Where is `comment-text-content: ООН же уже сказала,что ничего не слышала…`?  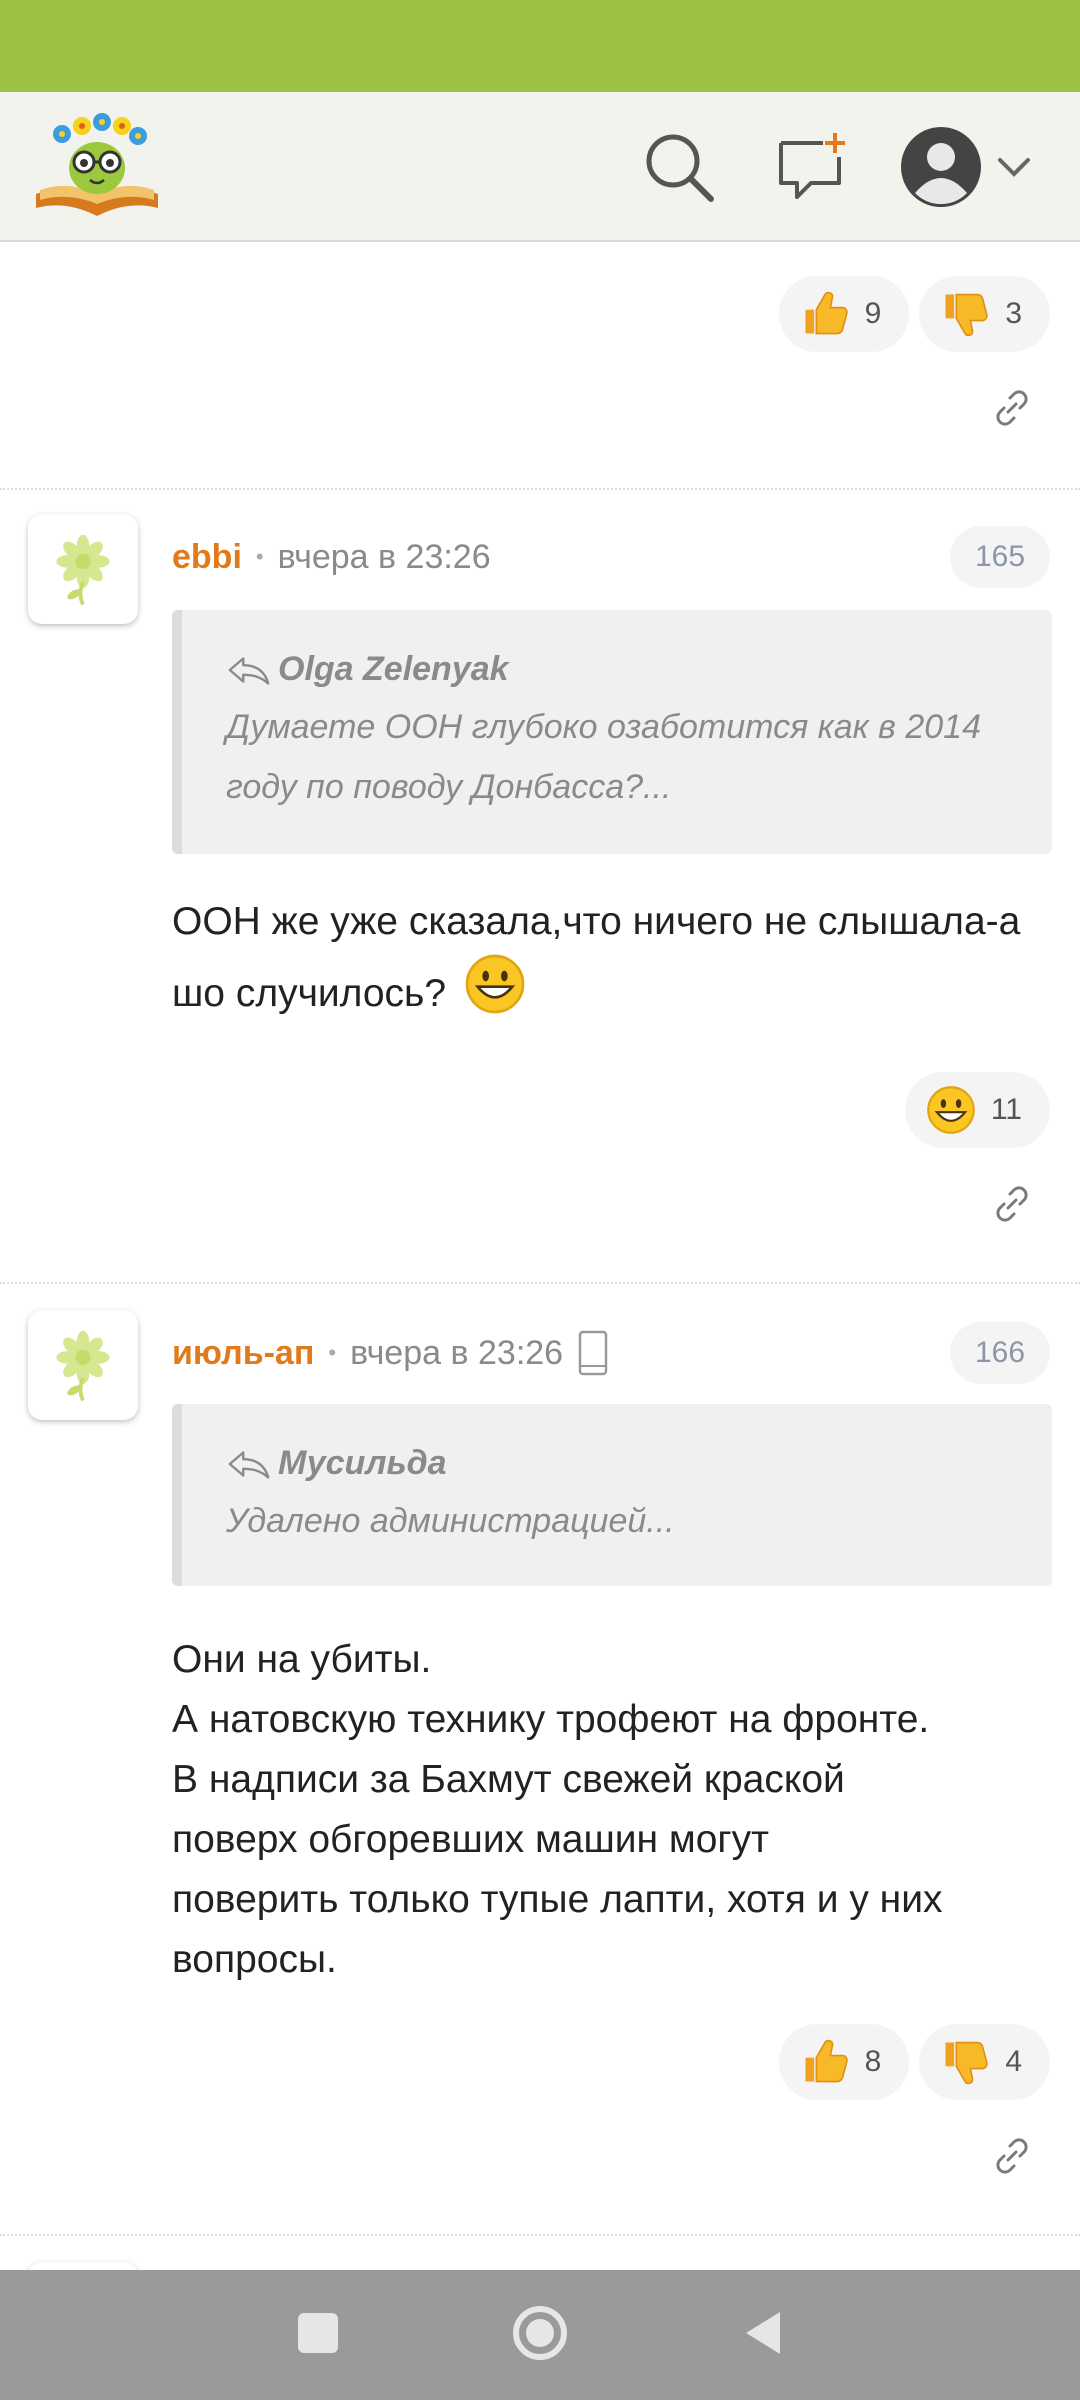
comment-text-content: ООН же уже сказала,что ничего не слышала… is located at coordinates (596, 957).